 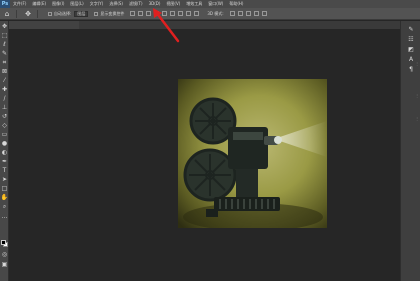 What do you see at coordinates (4, 71) in the screenshot?
I see `frame-tool-icon: ⊠` at bounding box center [4, 71].